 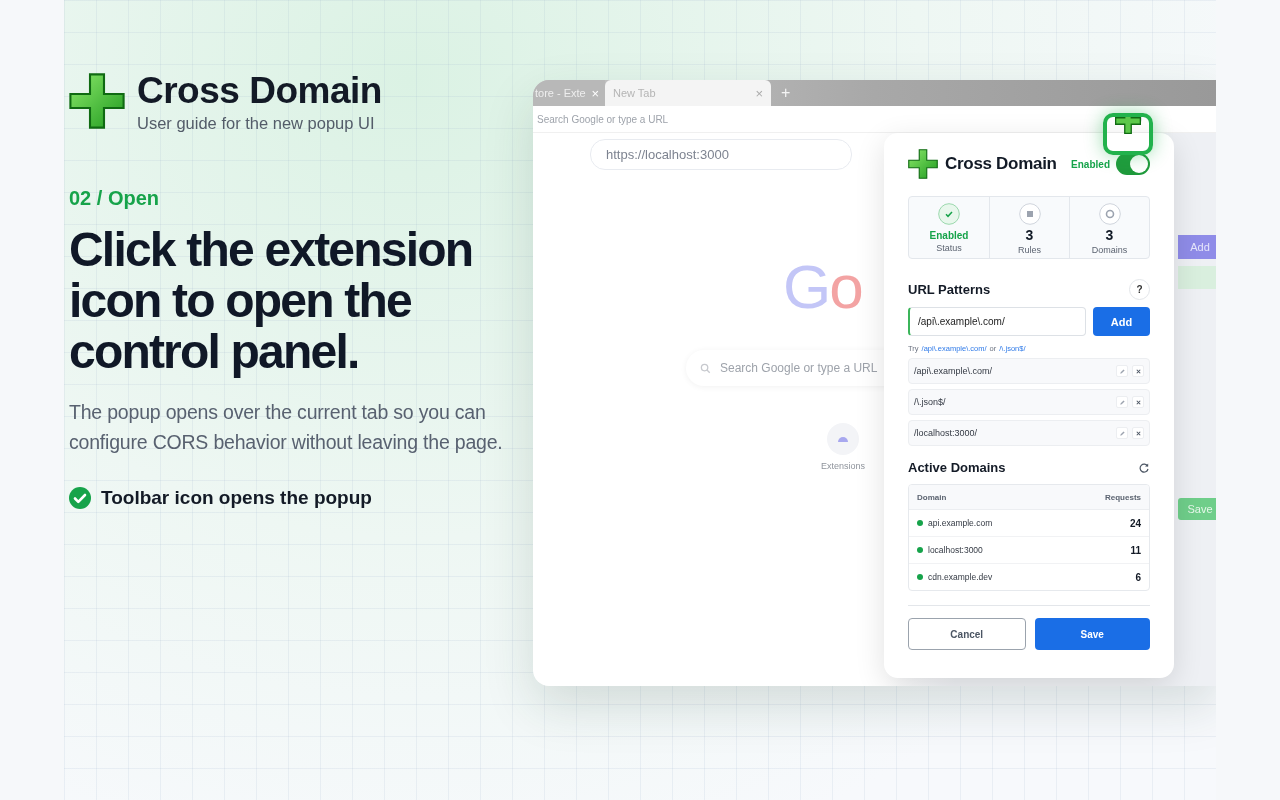 What do you see at coordinates (603, 119) in the screenshot?
I see `address-bar: Search Google or type a URL` at bounding box center [603, 119].